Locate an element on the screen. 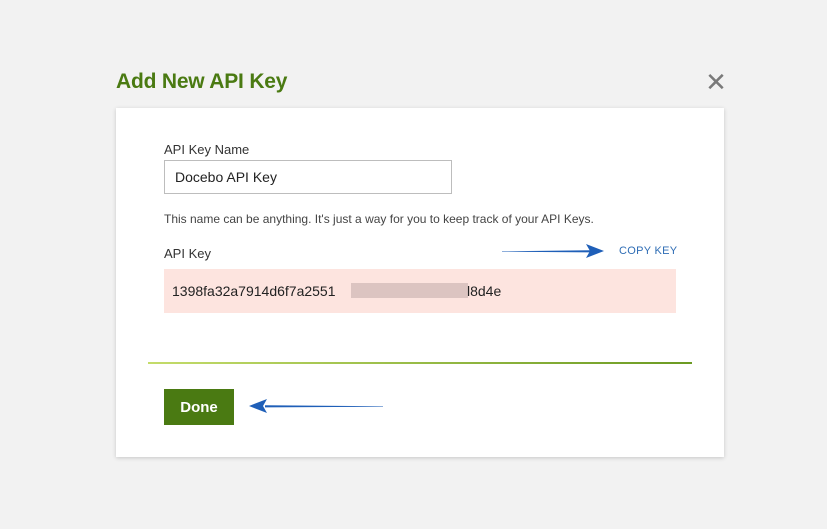 The image size is (827, 529). done-button: Done is located at coordinates (199, 407).